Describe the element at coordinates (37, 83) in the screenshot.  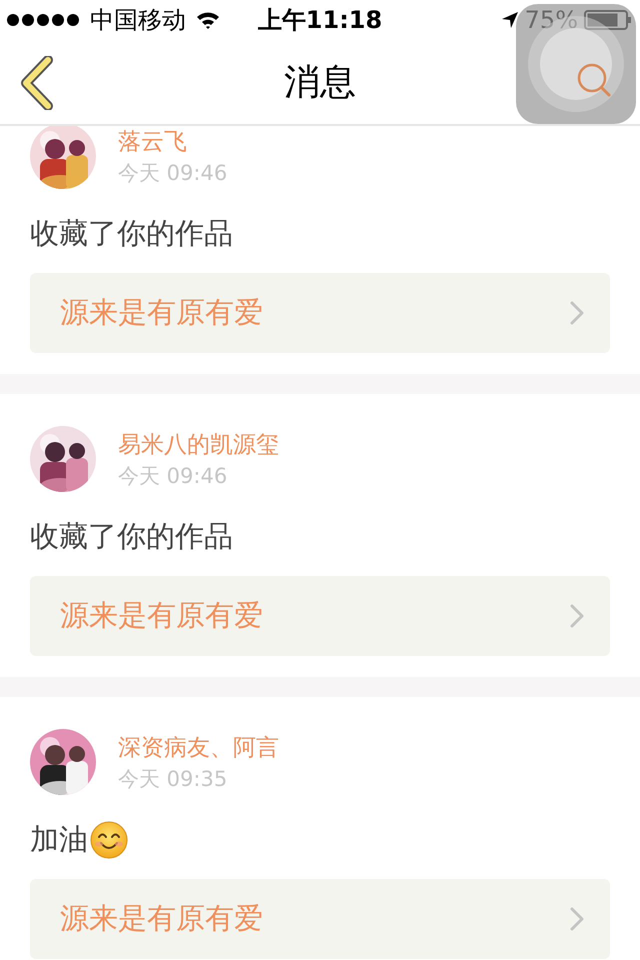
I see `back-icon` at that location.